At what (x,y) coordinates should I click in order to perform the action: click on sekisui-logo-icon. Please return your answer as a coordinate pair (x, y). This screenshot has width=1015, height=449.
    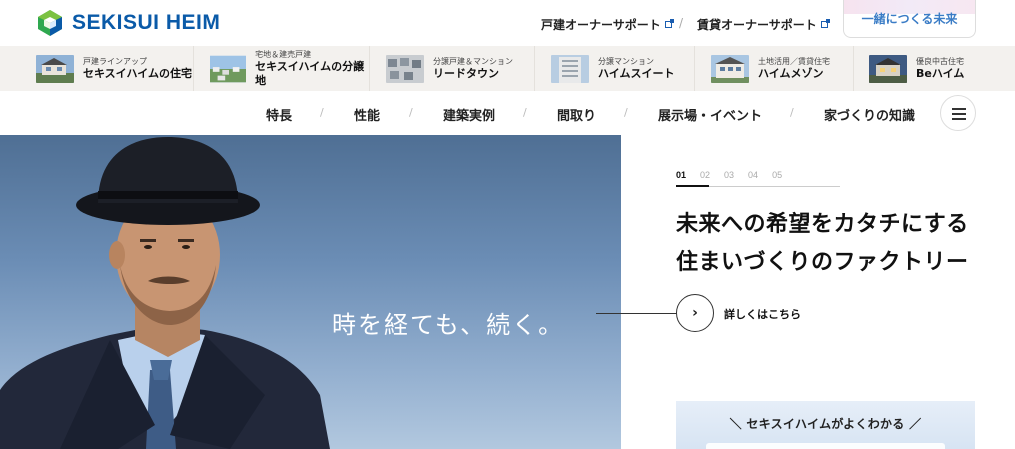
    Looking at the image, I should click on (50, 23).